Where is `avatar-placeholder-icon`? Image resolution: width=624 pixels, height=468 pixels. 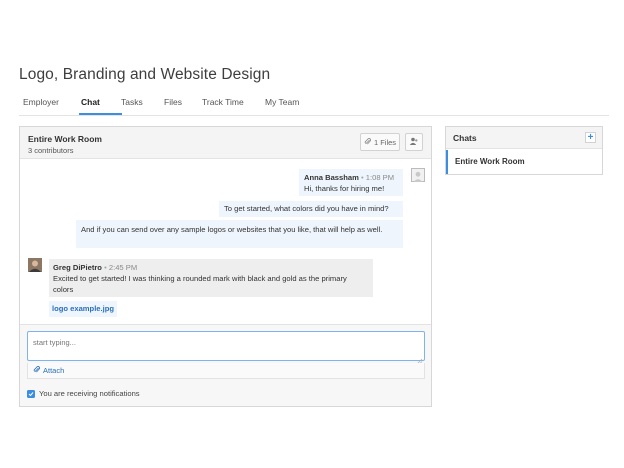 avatar-placeholder-icon is located at coordinates (418, 175).